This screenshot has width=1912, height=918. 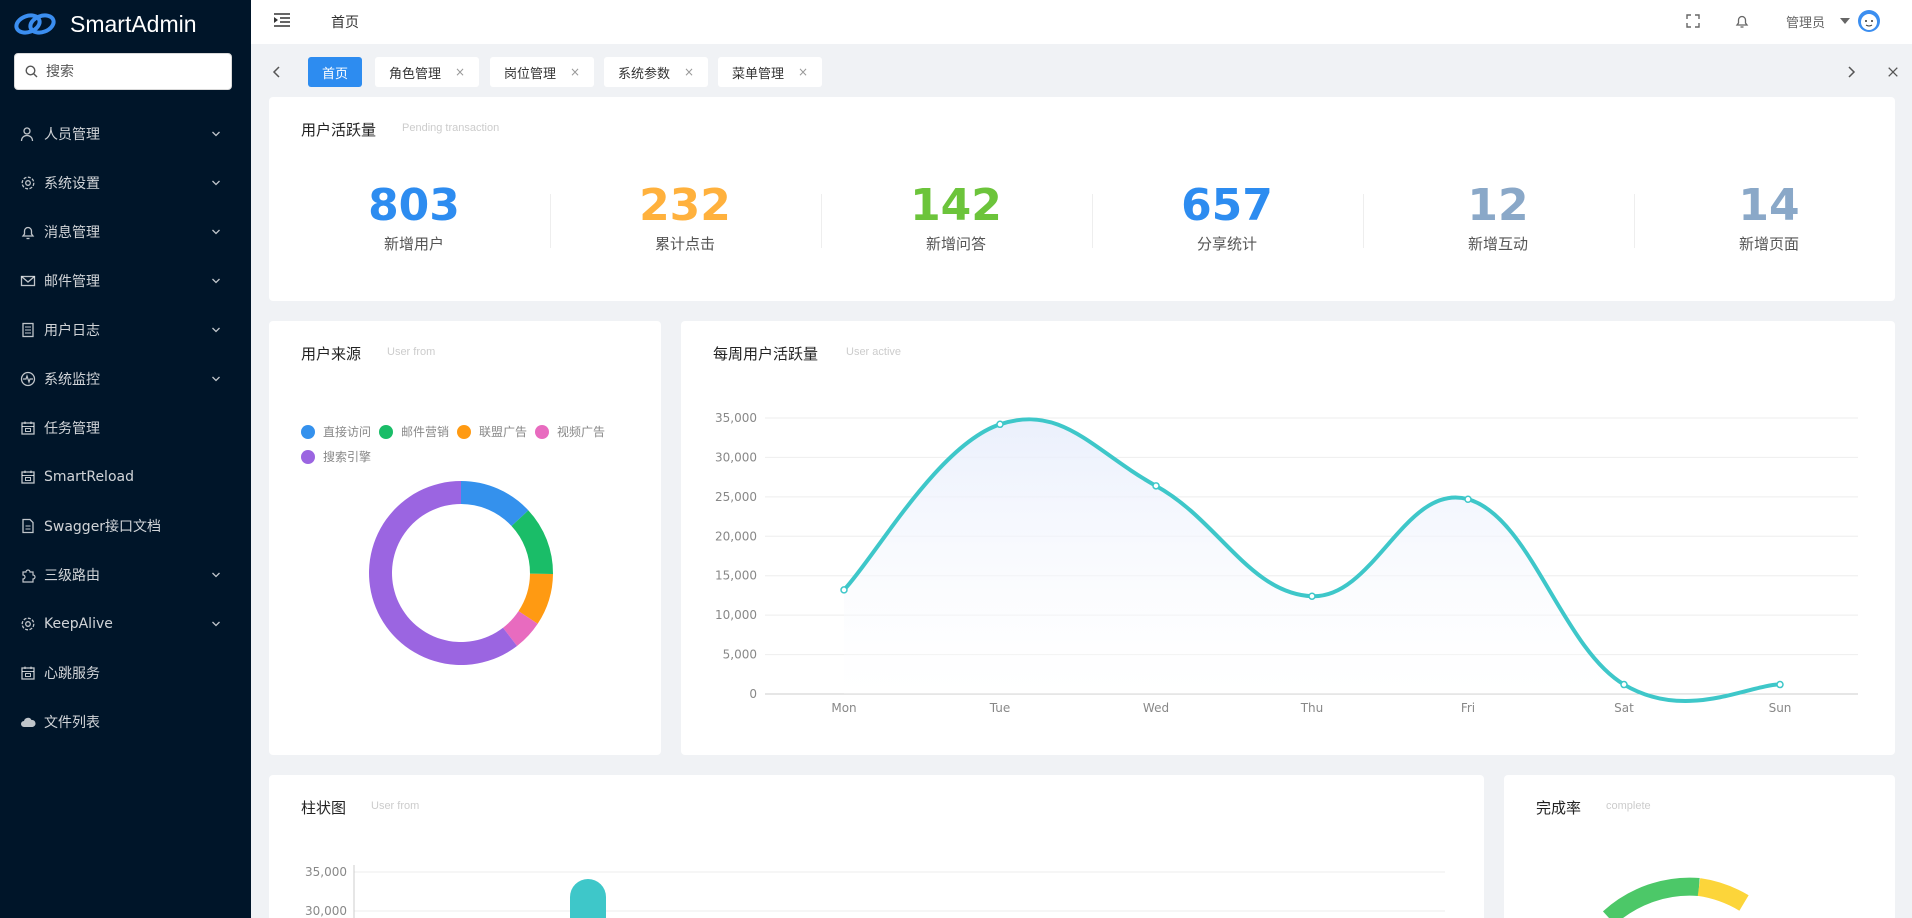 I want to click on user-source-donut-chart, so click(x=461, y=573).